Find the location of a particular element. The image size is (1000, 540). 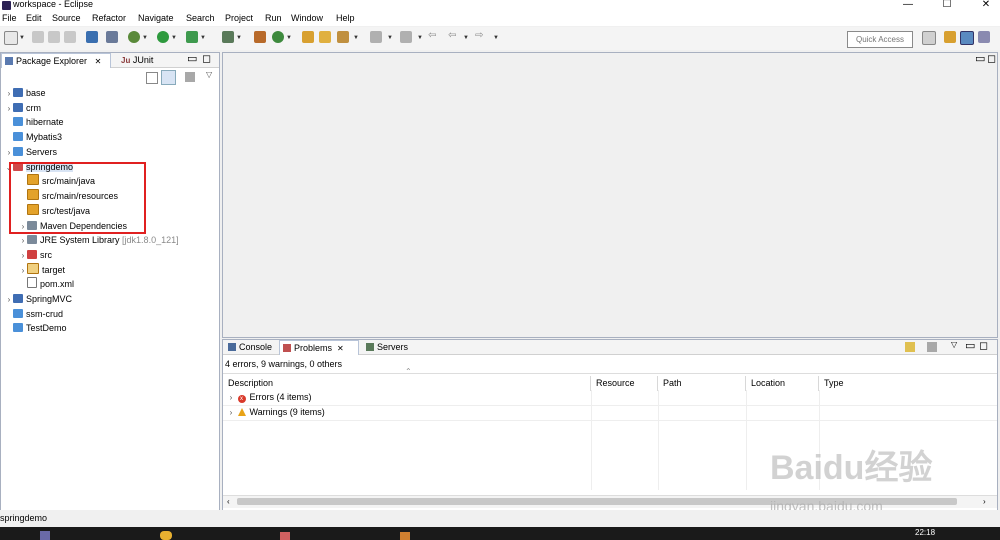

column-description: Description is located at coordinates (407, 383).